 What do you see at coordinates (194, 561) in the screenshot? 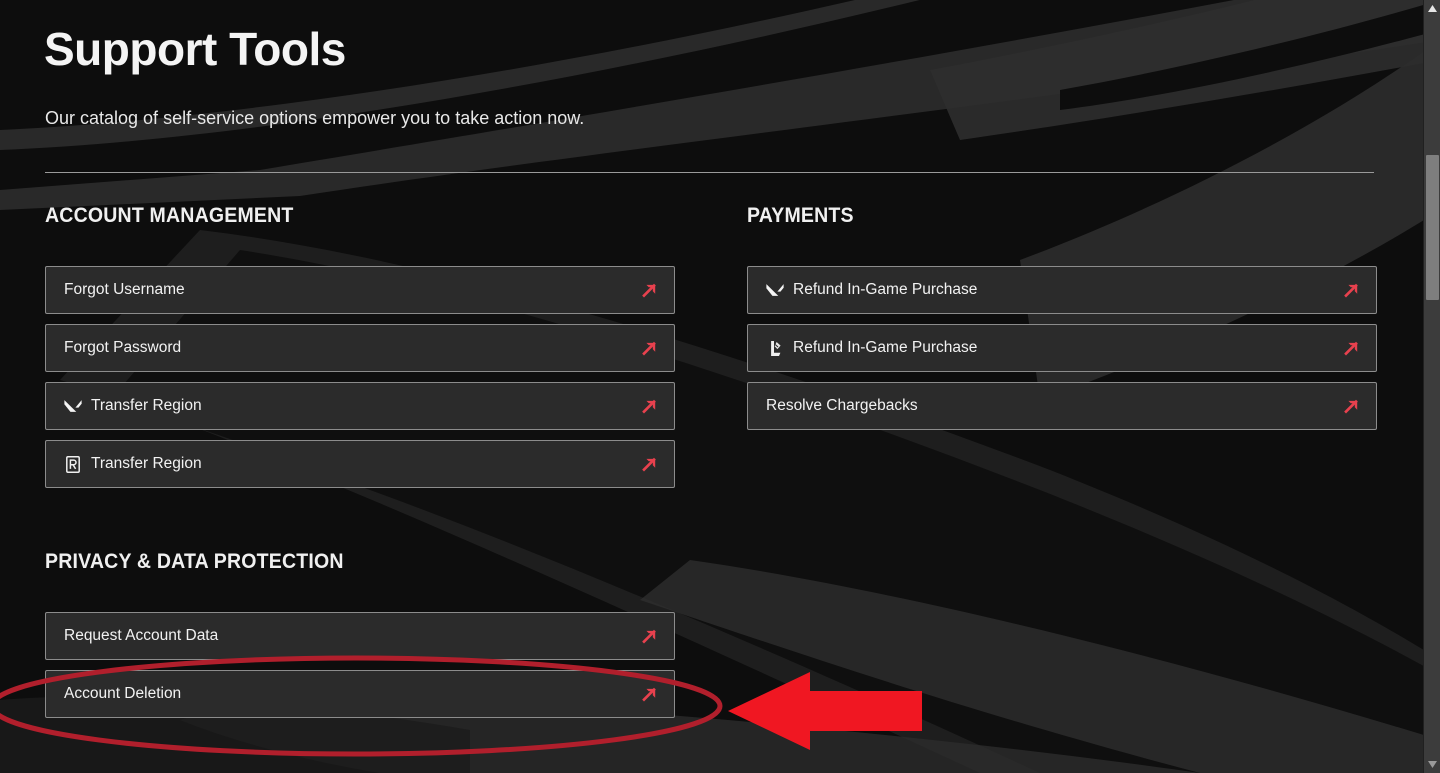
I see `section-title: PRIVACY & DATA PROTECTION` at bounding box center [194, 561].